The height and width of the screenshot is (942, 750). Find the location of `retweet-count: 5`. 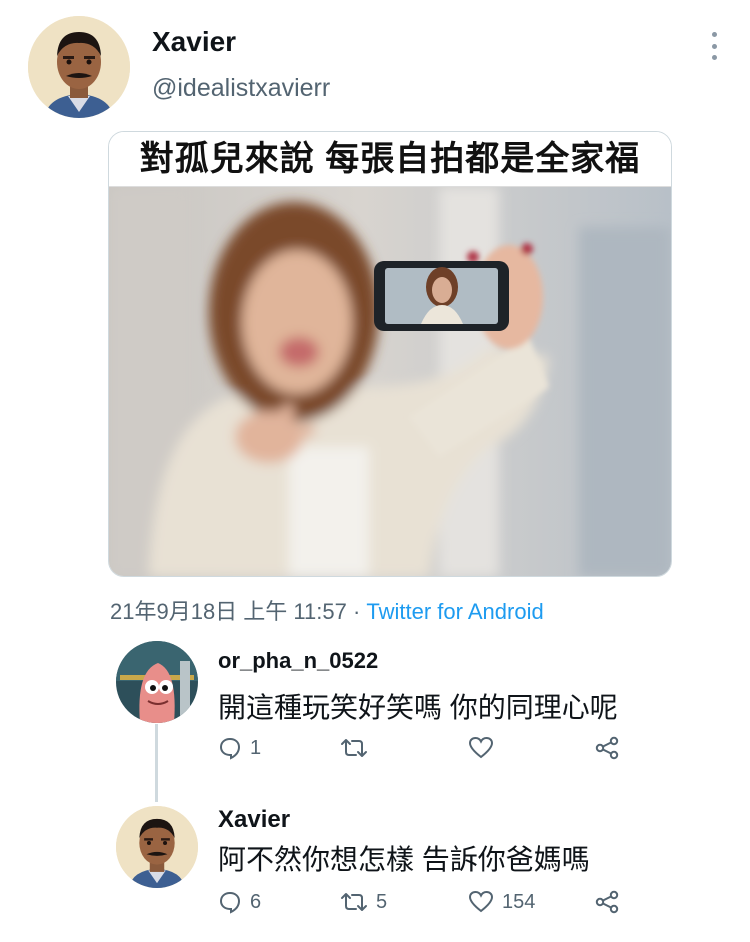

retweet-count: 5 is located at coordinates (382, 901).